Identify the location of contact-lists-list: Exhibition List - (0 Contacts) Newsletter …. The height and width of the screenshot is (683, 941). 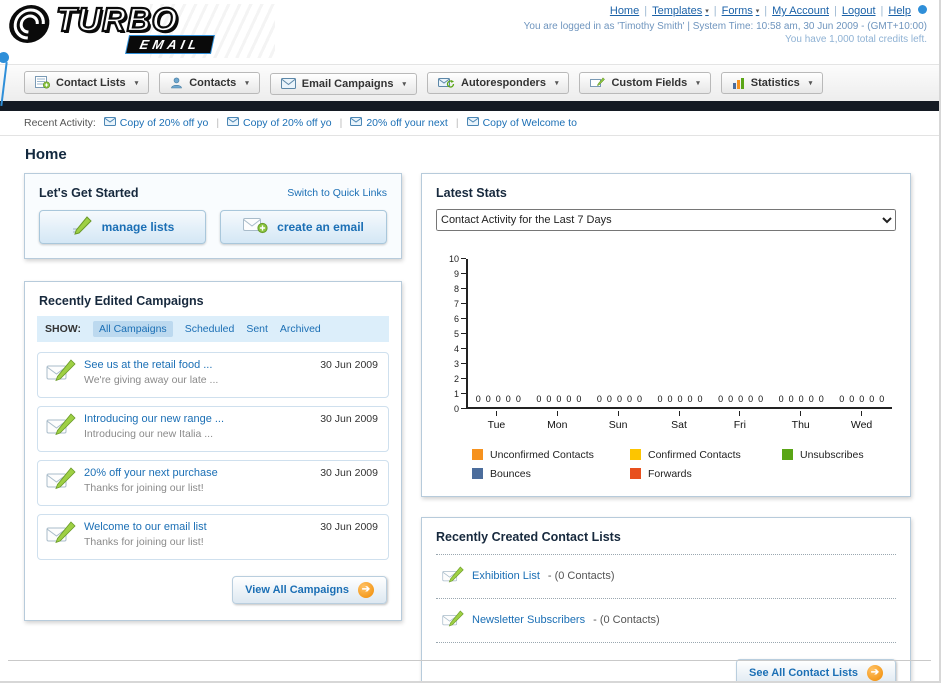
(666, 598).